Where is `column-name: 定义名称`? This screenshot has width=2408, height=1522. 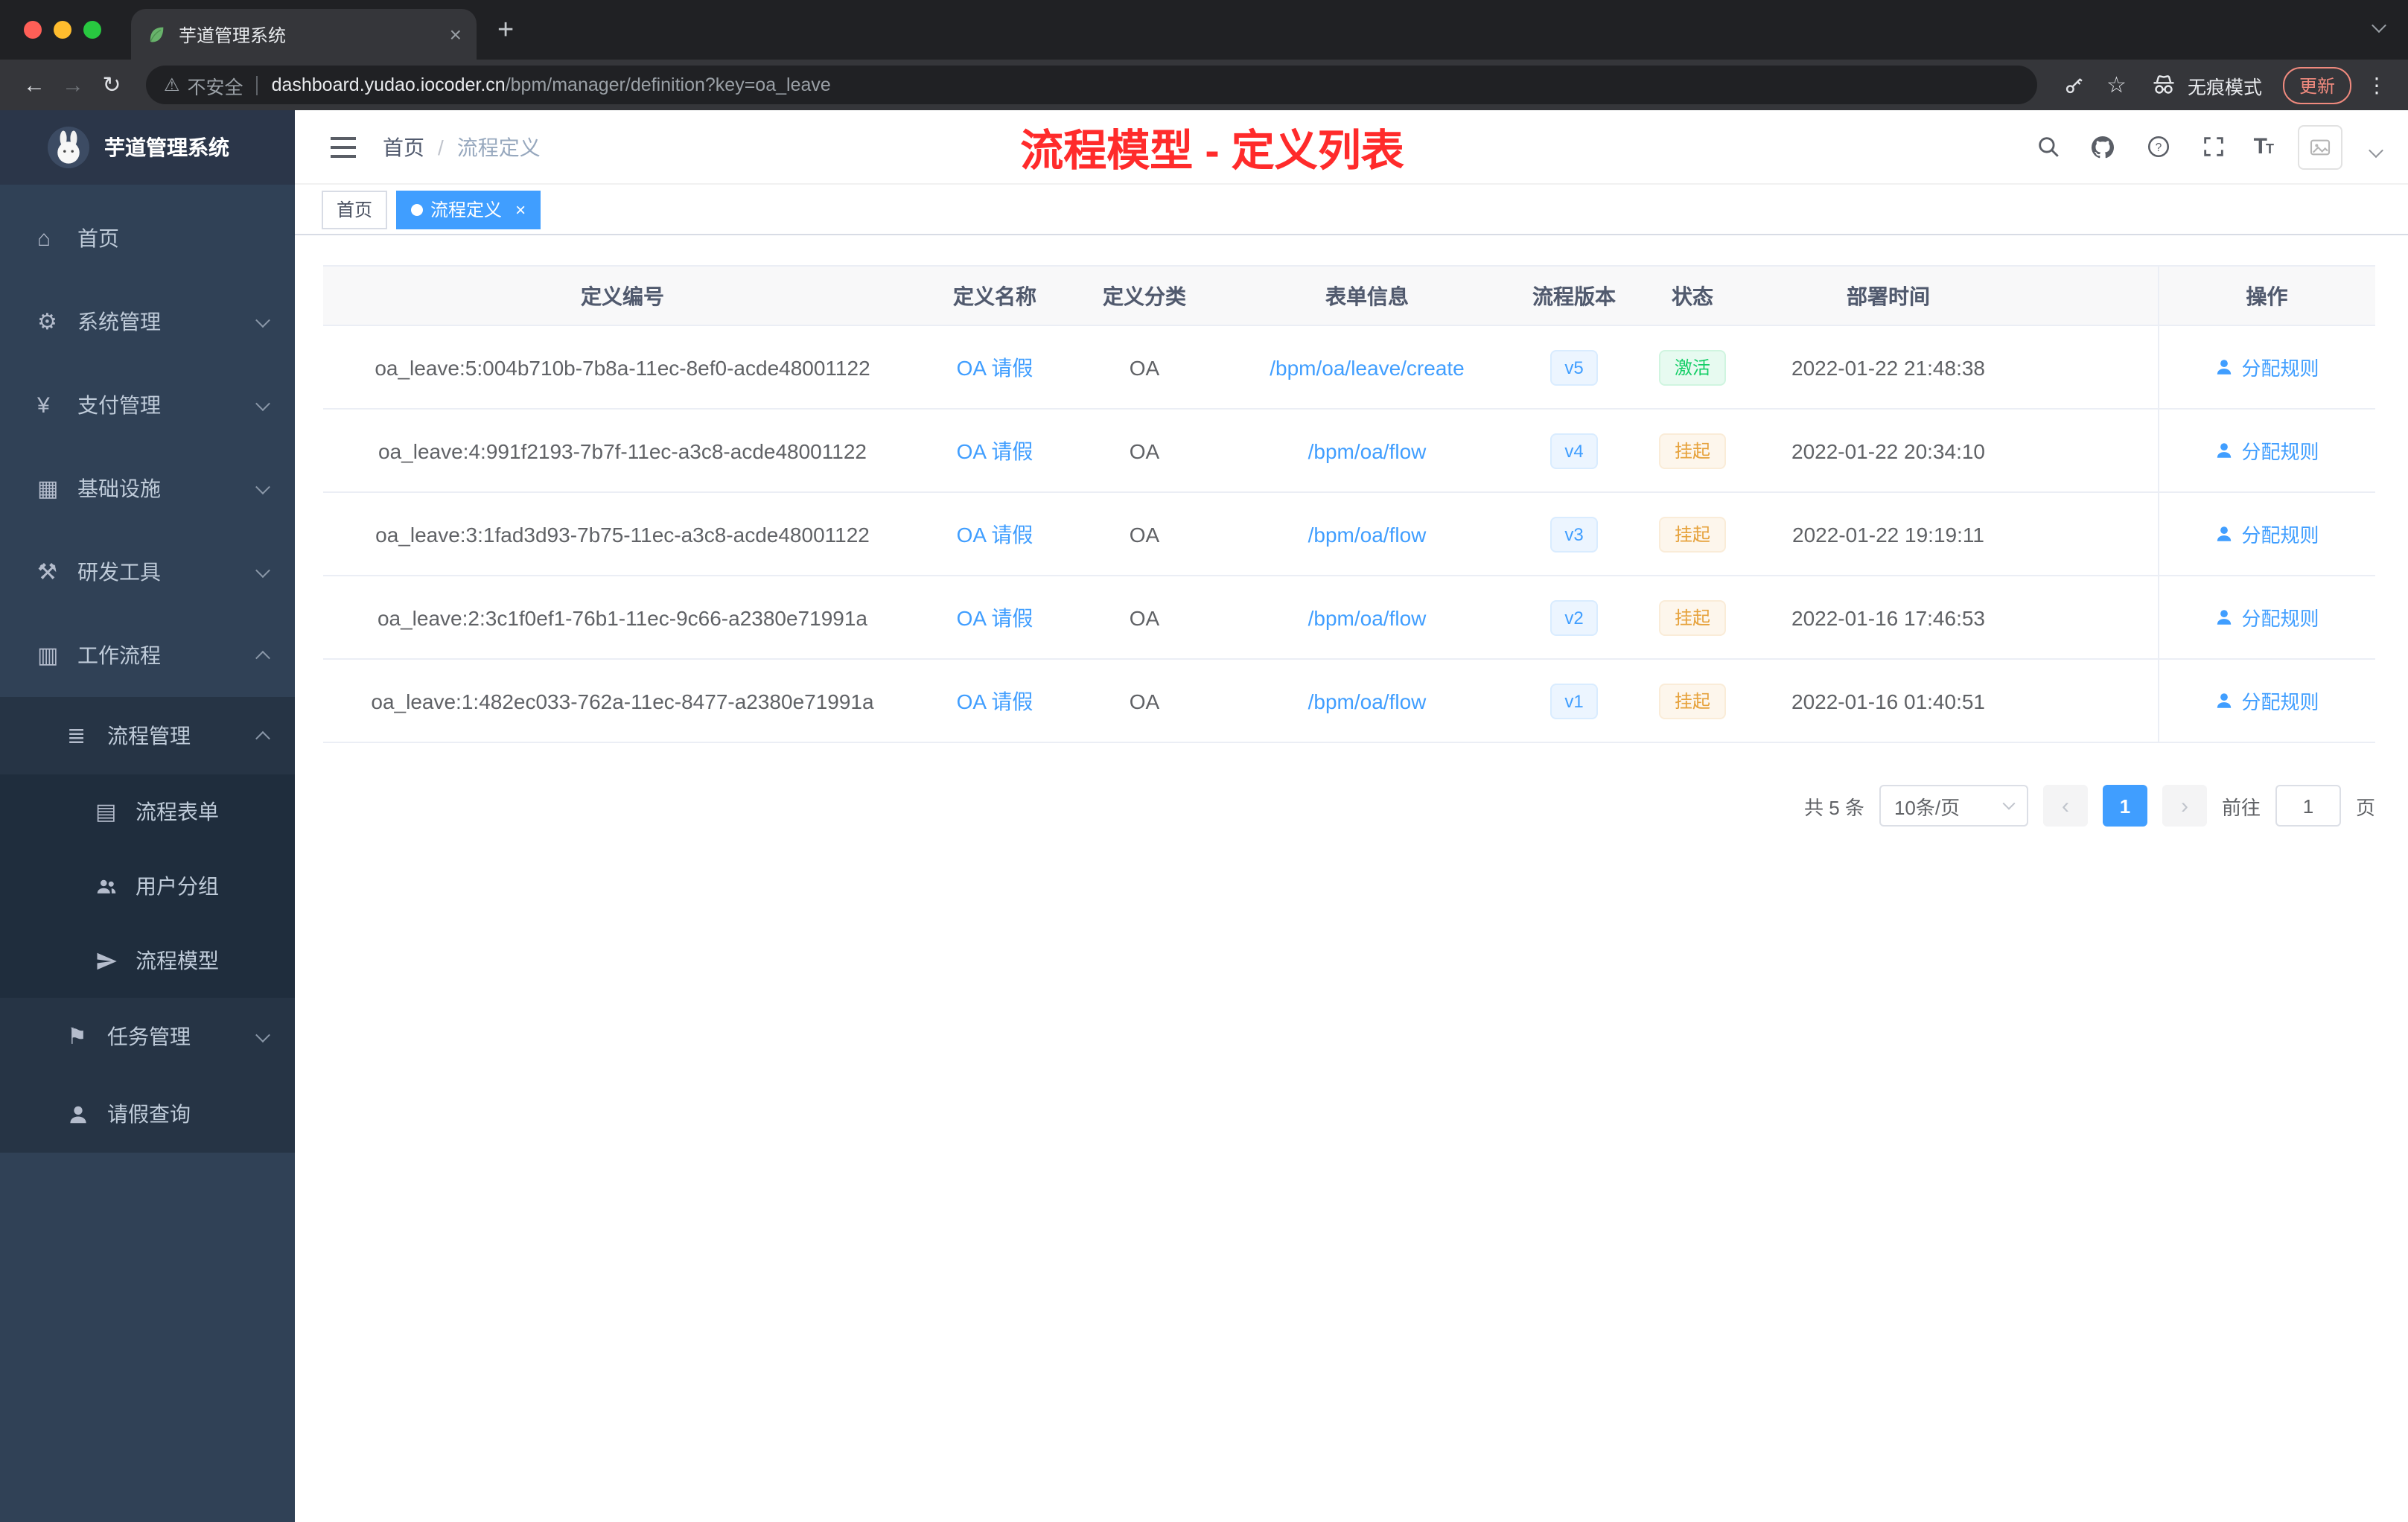
column-name: 定义名称 is located at coordinates (995, 295).